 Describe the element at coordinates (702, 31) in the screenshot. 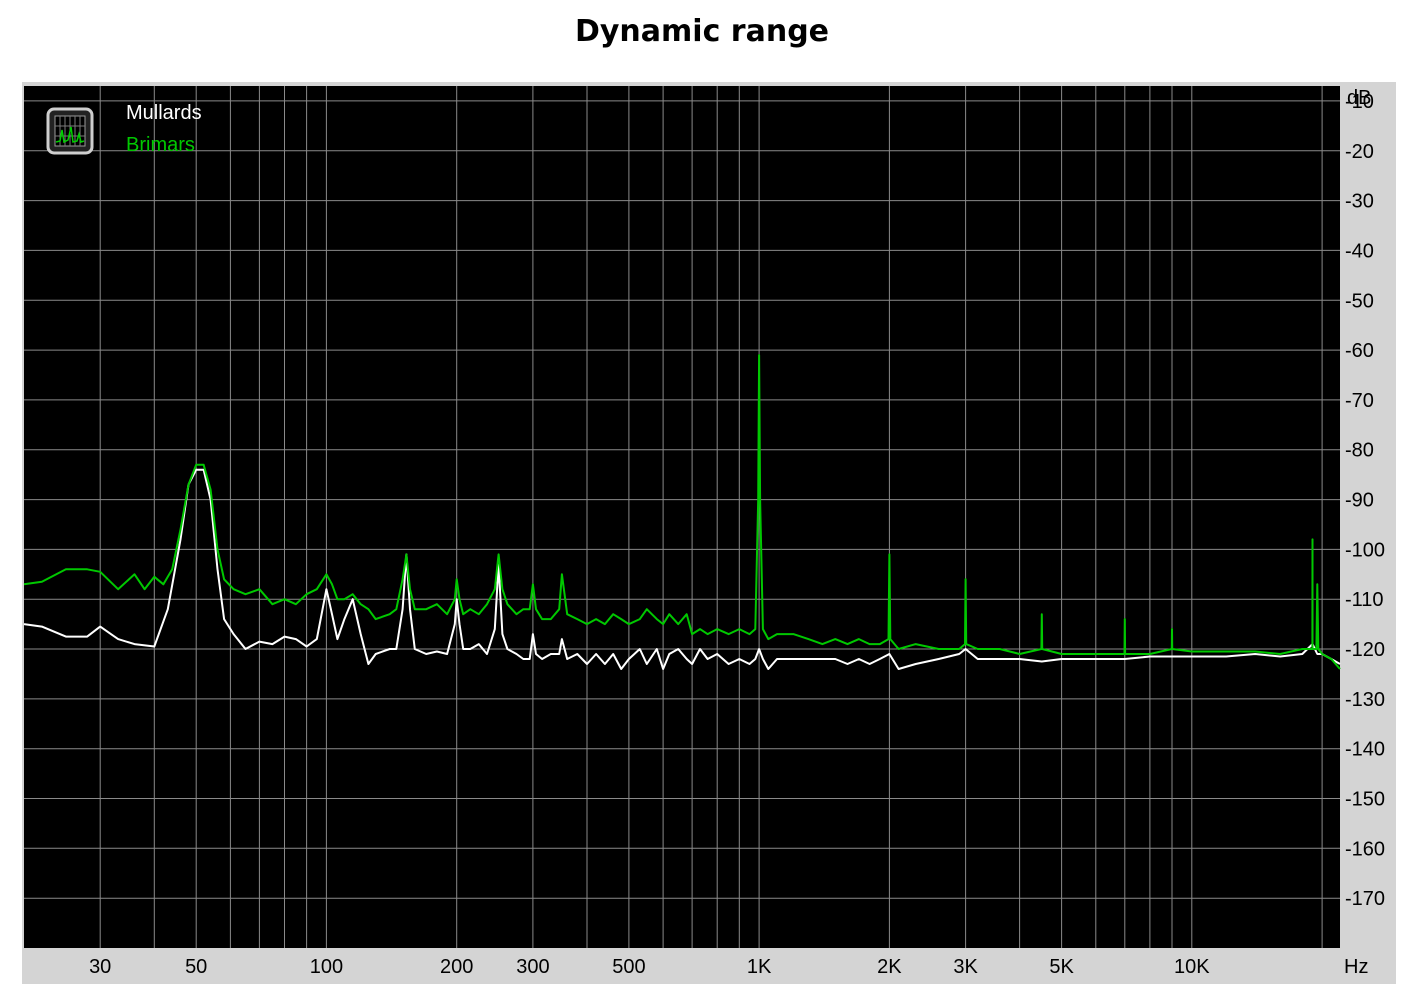

I see `chart-title: Dynamic range` at that location.